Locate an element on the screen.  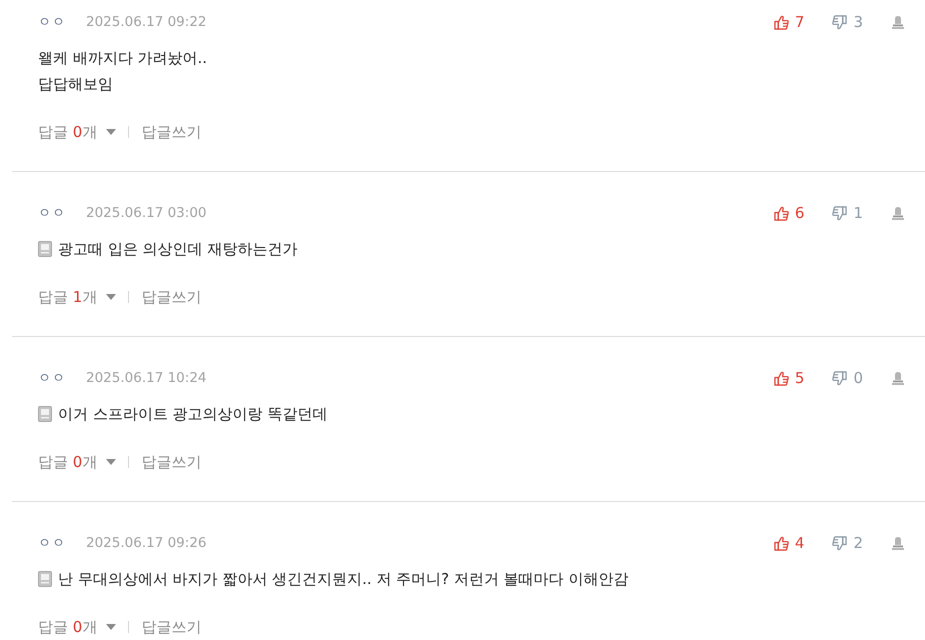
comment-date: 2025.06.17 03:00 is located at coordinates (146, 213).